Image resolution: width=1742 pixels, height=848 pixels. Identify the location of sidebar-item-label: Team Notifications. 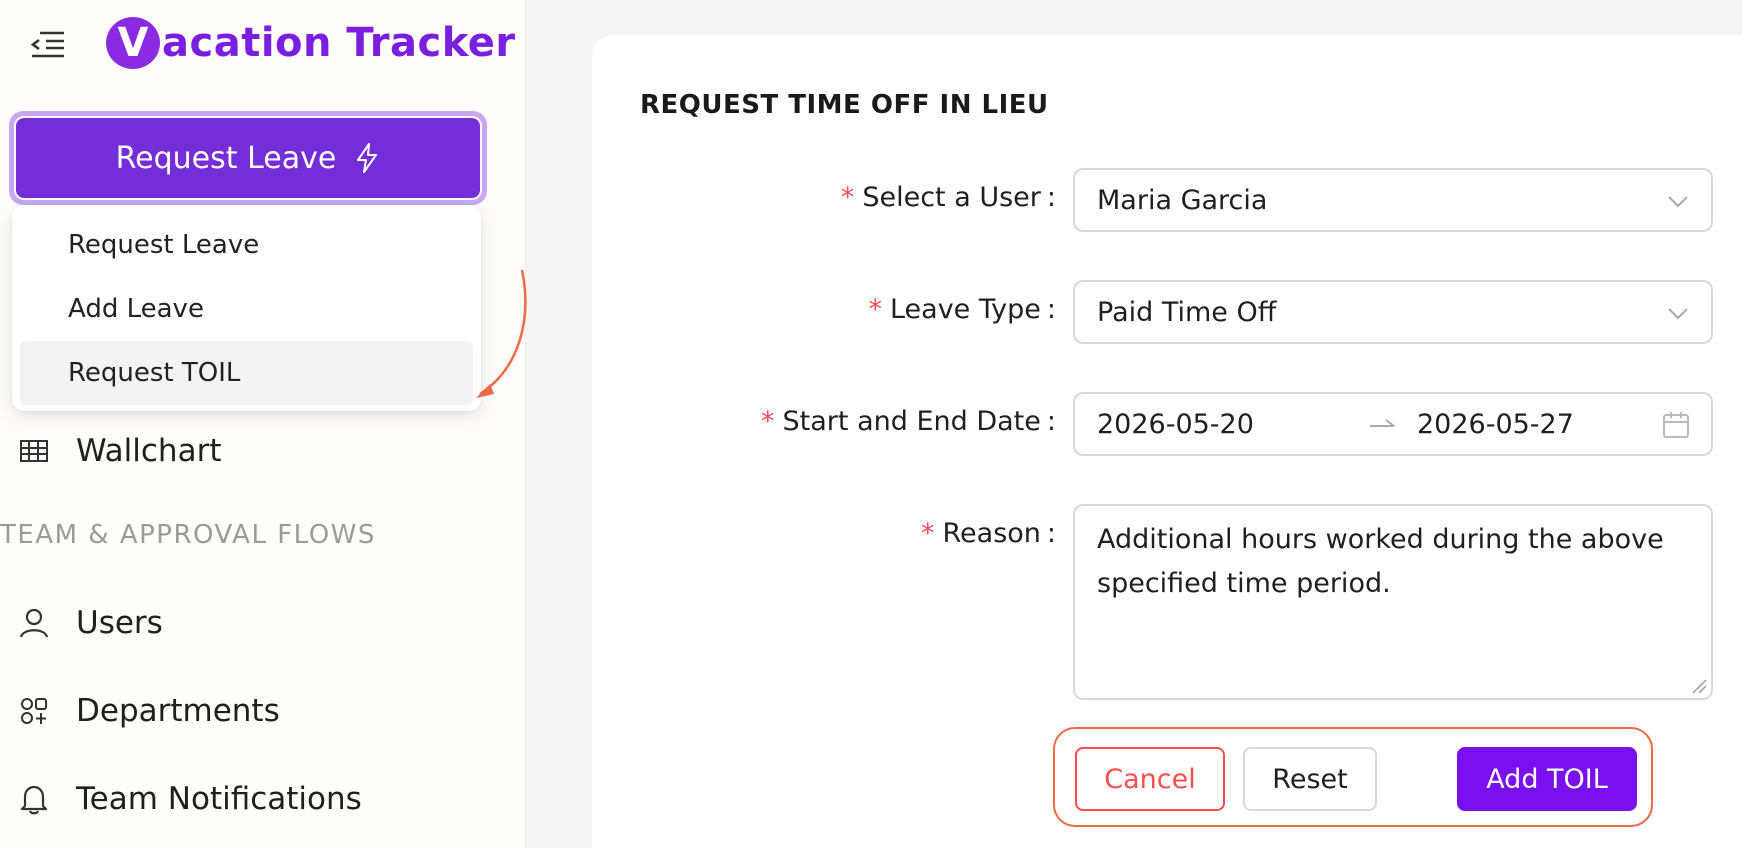
(219, 799).